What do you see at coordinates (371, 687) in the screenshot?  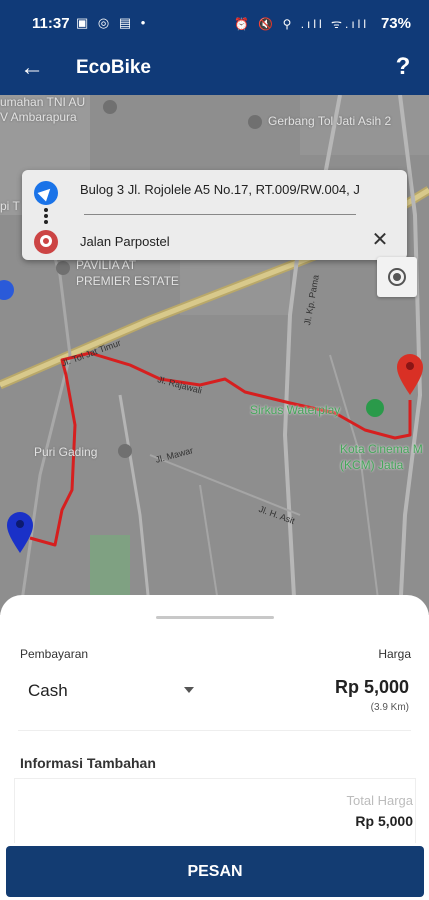 I see `price-value: Rp 5,000` at bounding box center [371, 687].